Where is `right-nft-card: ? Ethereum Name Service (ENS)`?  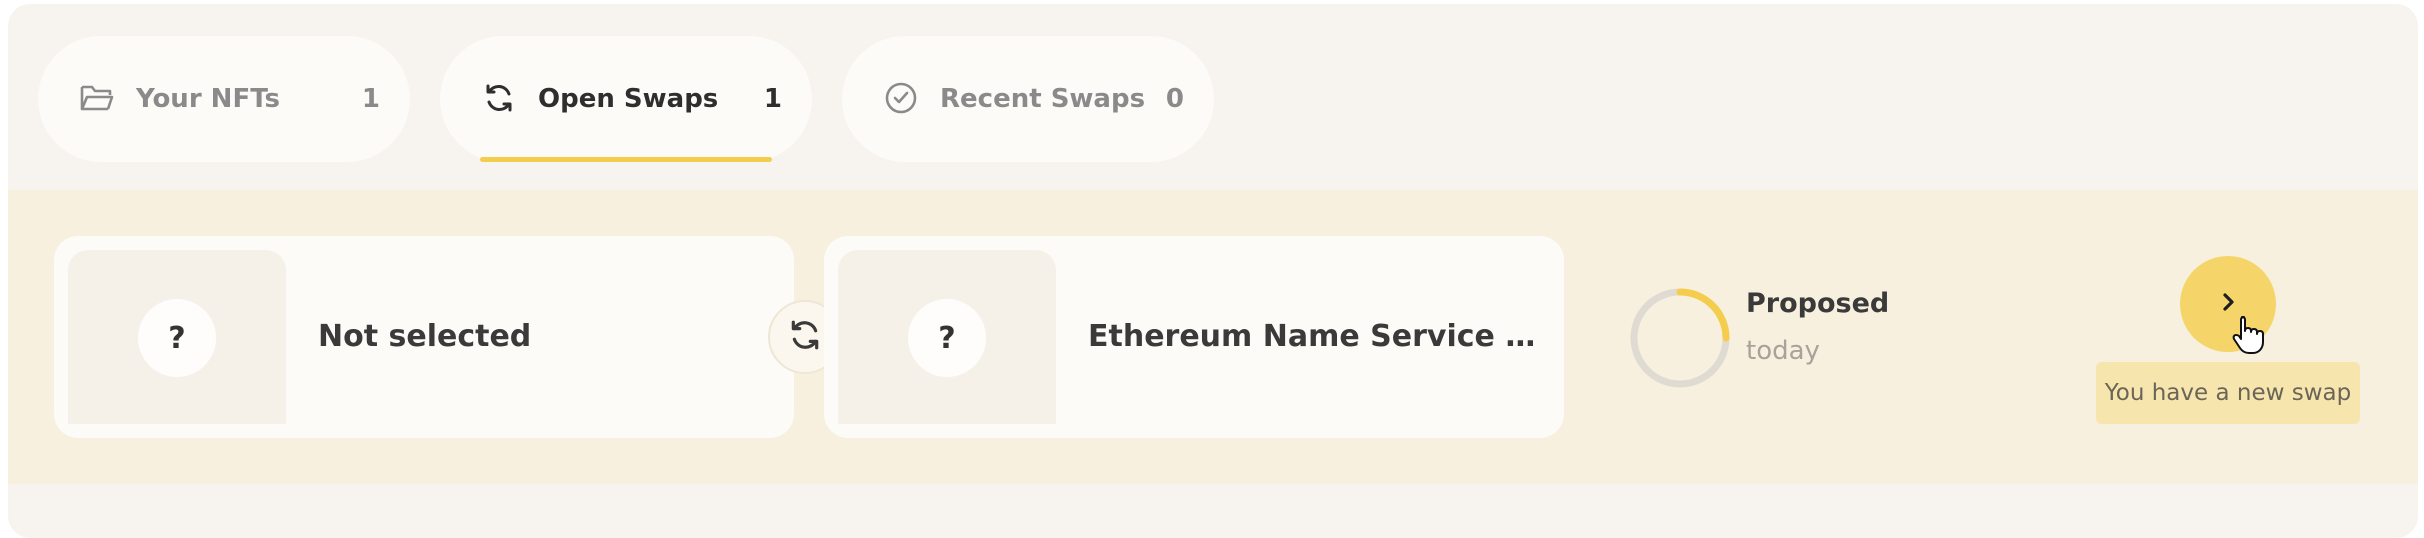
right-nft-card: ? Ethereum Name Service (ENS) is located at coordinates (1194, 337).